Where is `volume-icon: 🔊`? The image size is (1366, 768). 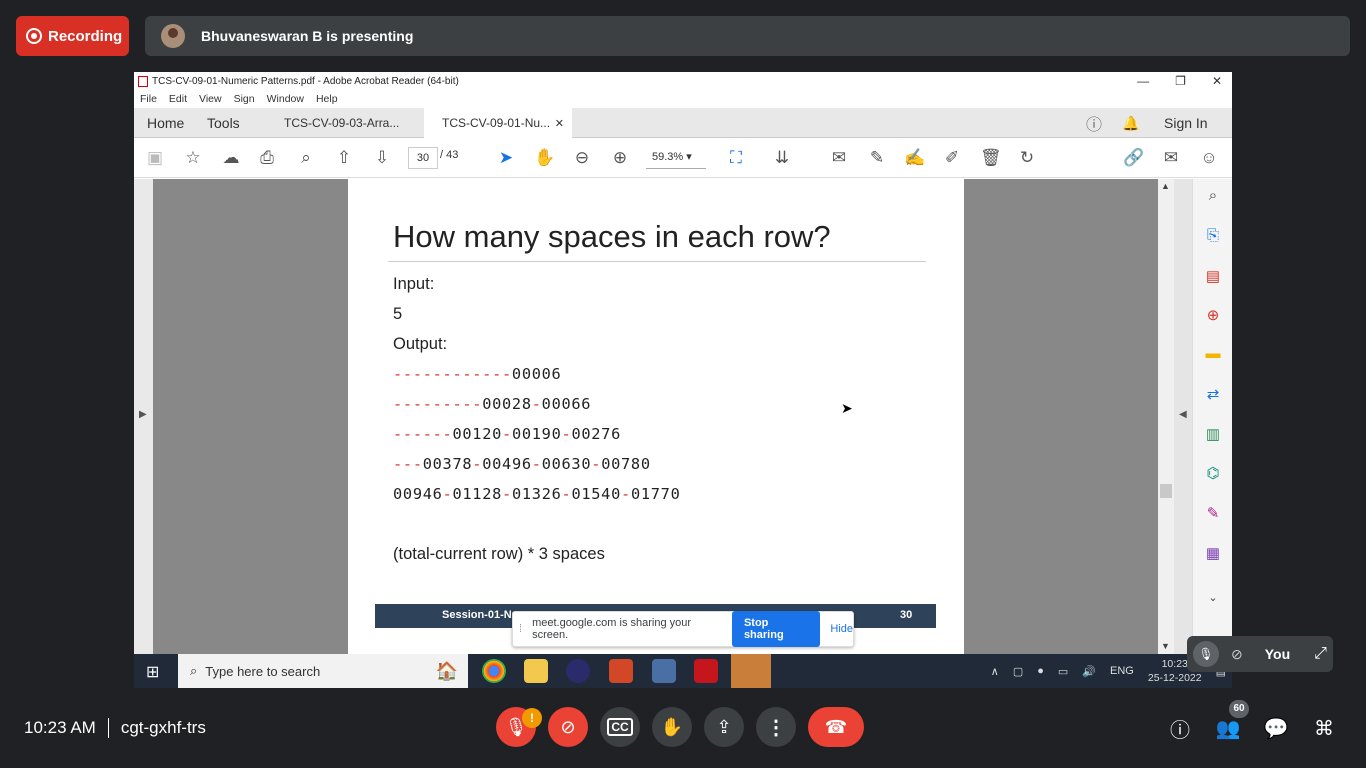 volume-icon: 🔊 is located at coordinates (1089, 671).